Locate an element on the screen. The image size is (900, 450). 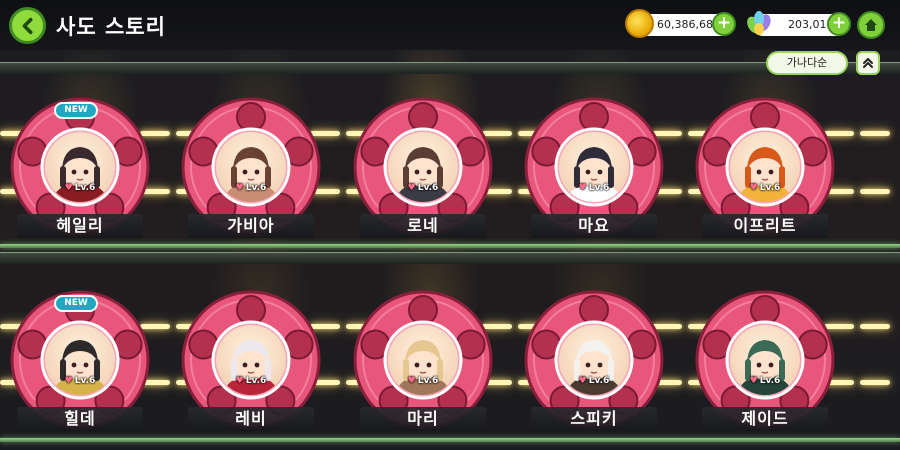
character-name: 레비 is located at coordinates (251, 419).